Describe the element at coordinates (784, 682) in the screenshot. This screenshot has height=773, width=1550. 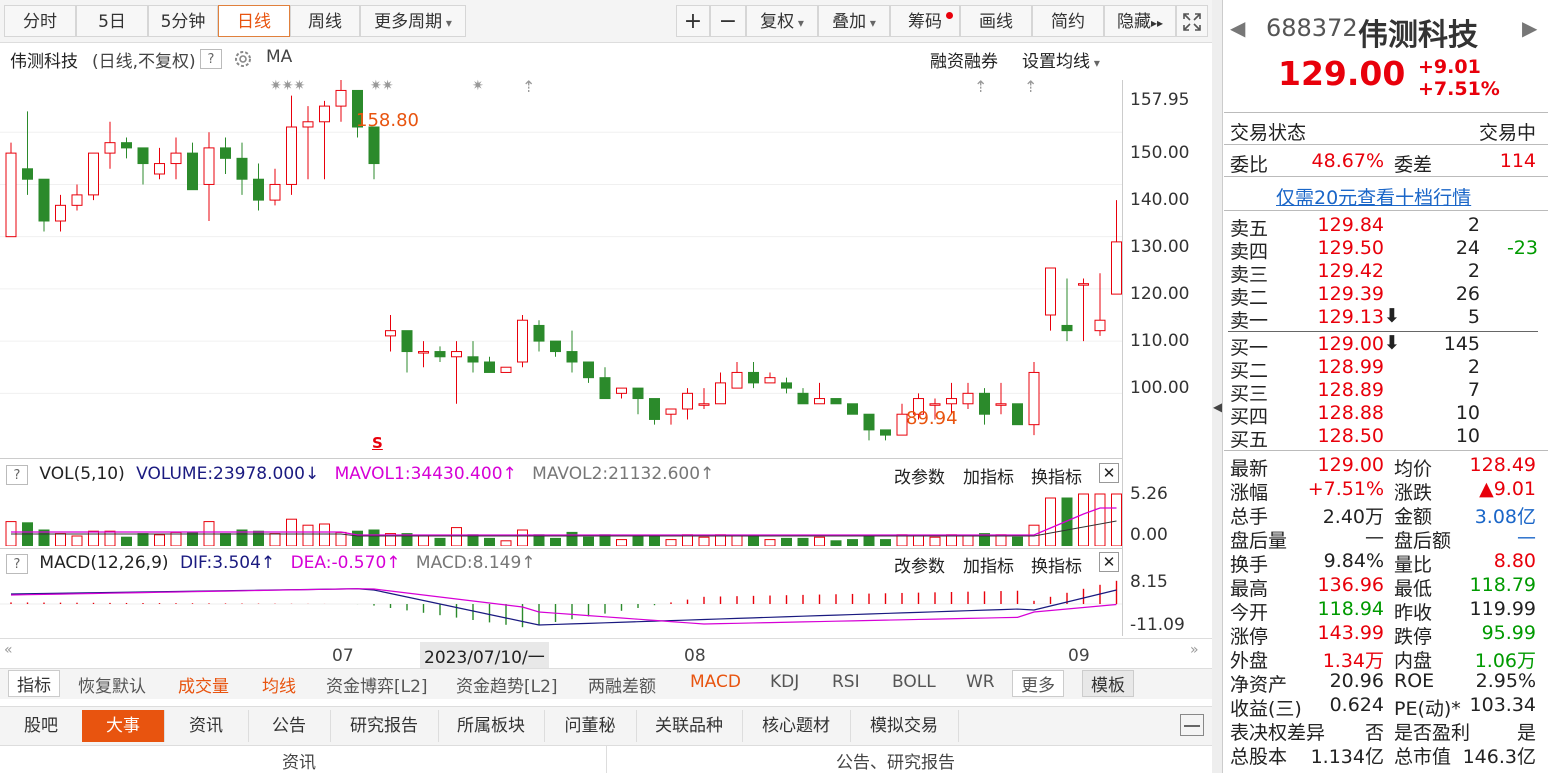
I see `kdj-tab: KDJ` at that location.